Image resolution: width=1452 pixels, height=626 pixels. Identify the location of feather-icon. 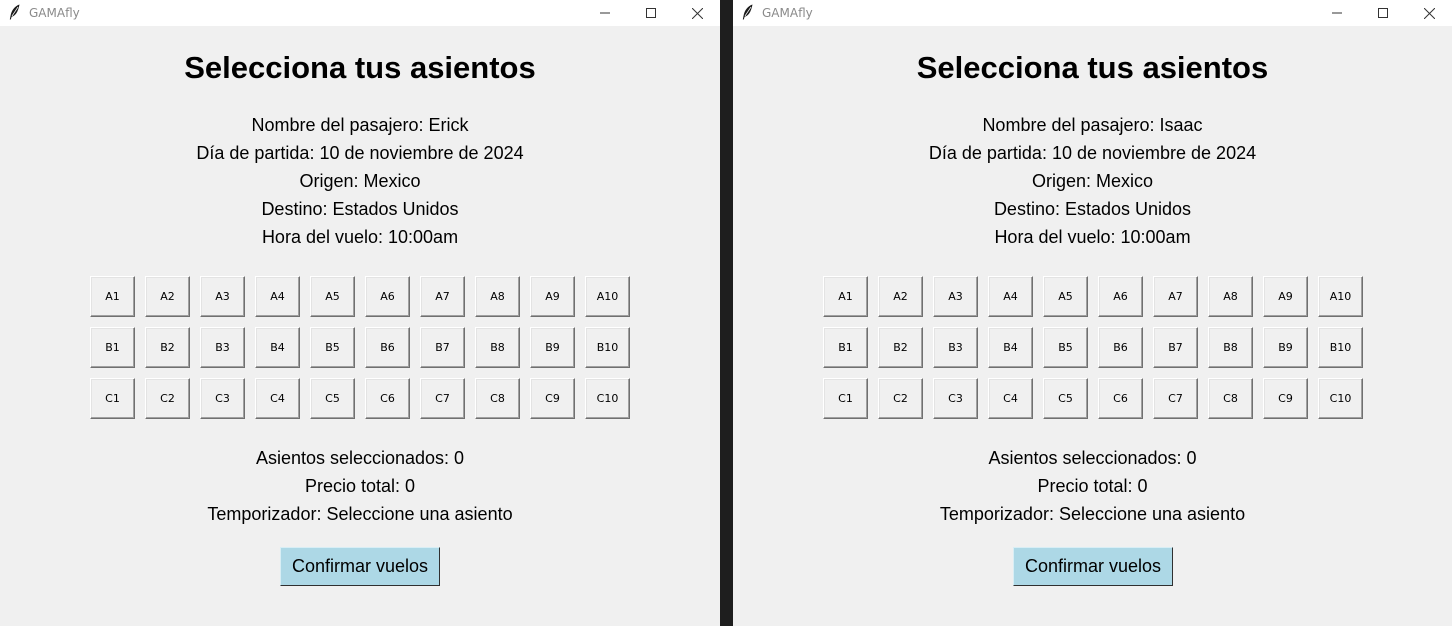
(748, 12).